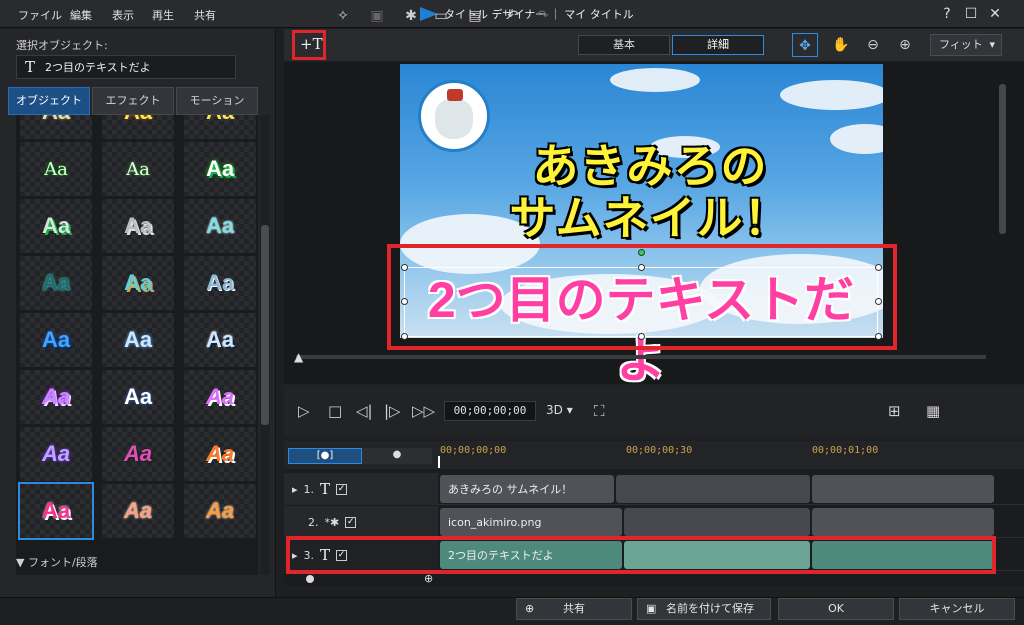 The width and height of the screenshot is (1024, 625). What do you see at coordinates (894, 411) in the screenshot?
I see `safe-zone-icon: ⊞` at bounding box center [894, 411].